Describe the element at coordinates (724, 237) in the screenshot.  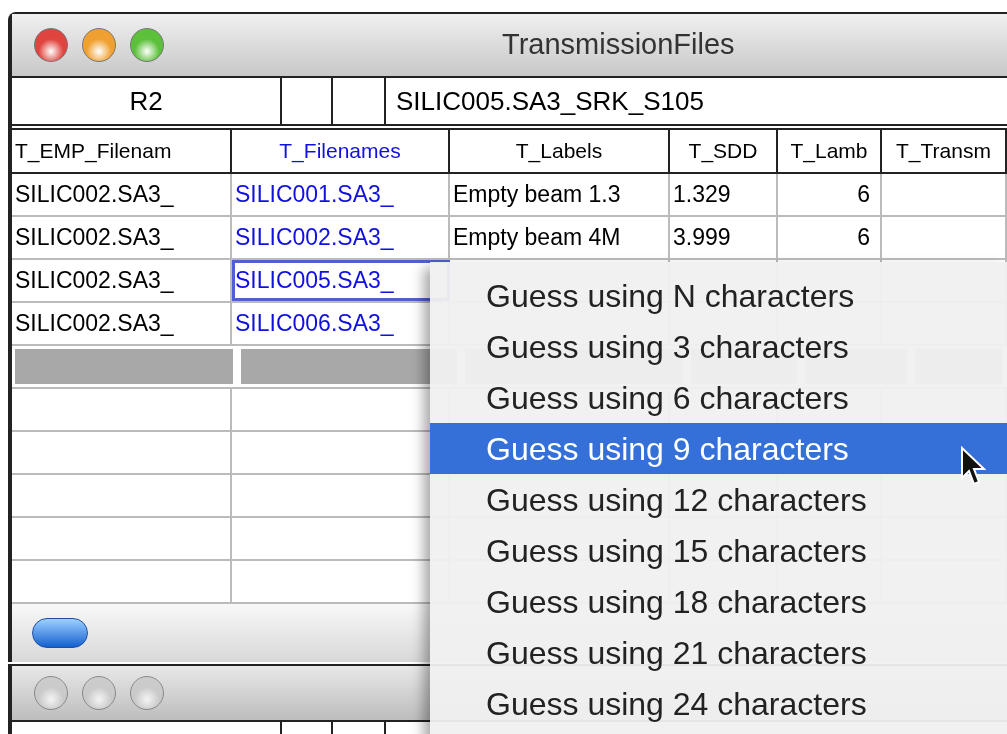
I see `table-cell: 3.999` at that location.